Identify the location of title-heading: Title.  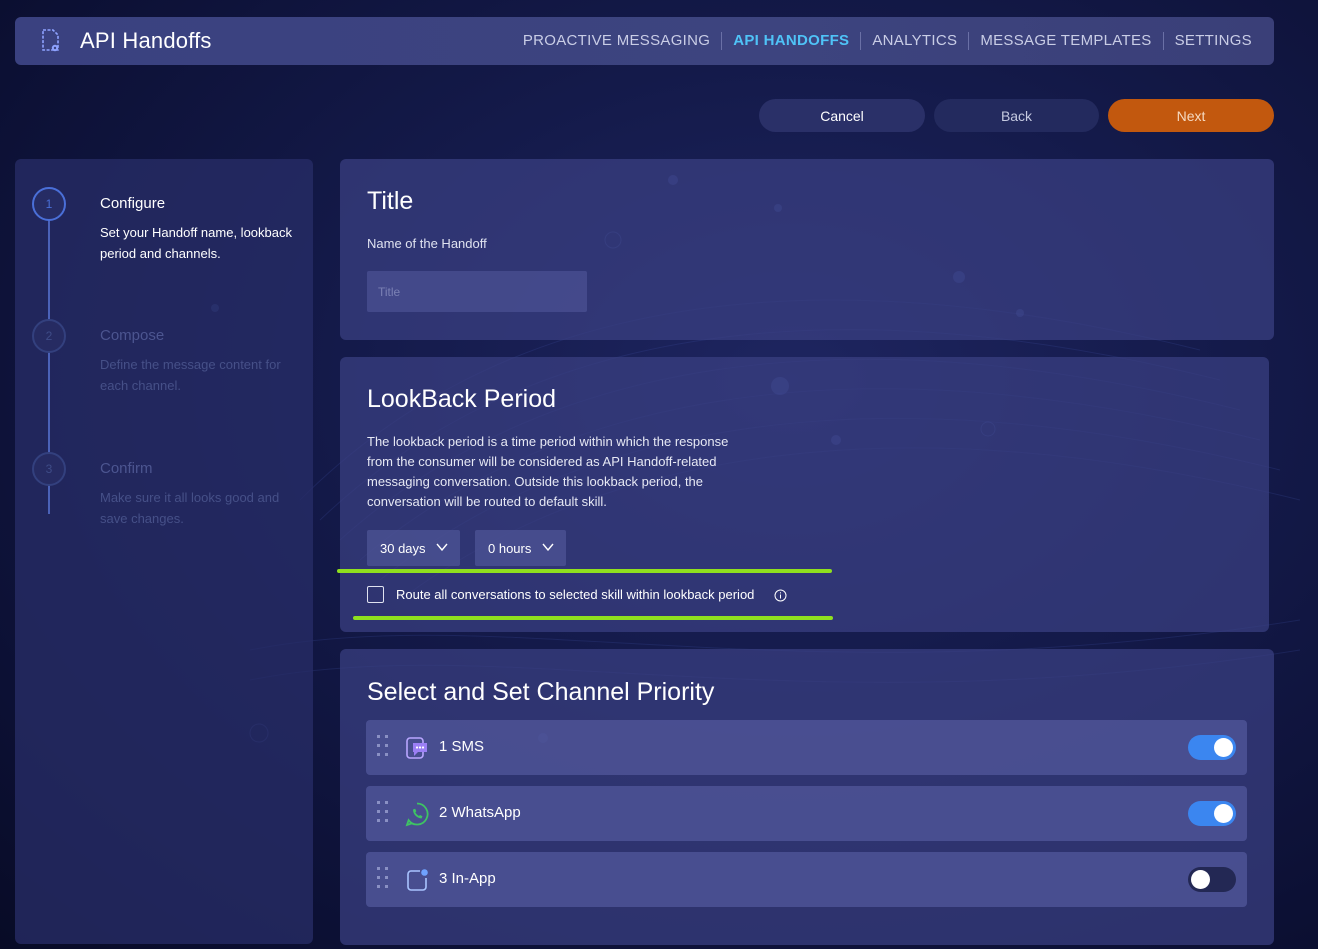
(390, 201).